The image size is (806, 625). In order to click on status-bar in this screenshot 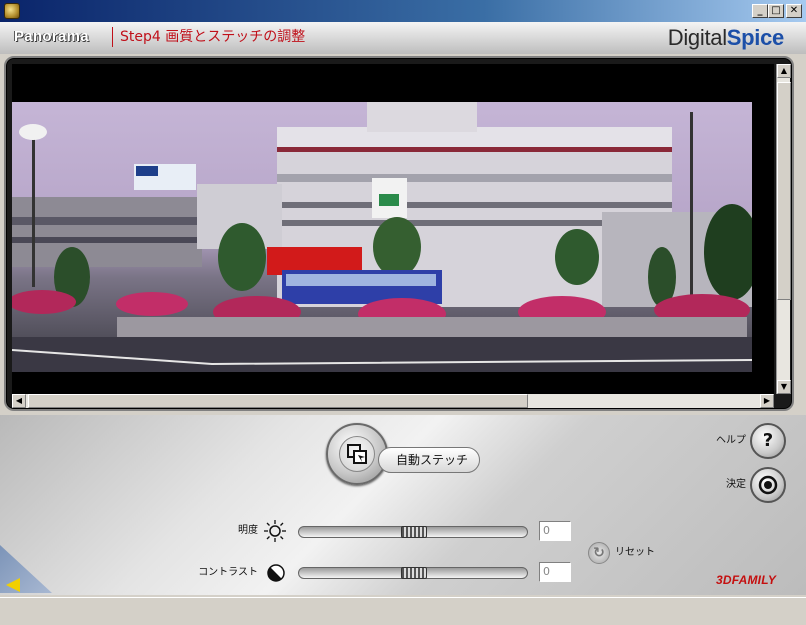, I will do `click(403, 611)`.